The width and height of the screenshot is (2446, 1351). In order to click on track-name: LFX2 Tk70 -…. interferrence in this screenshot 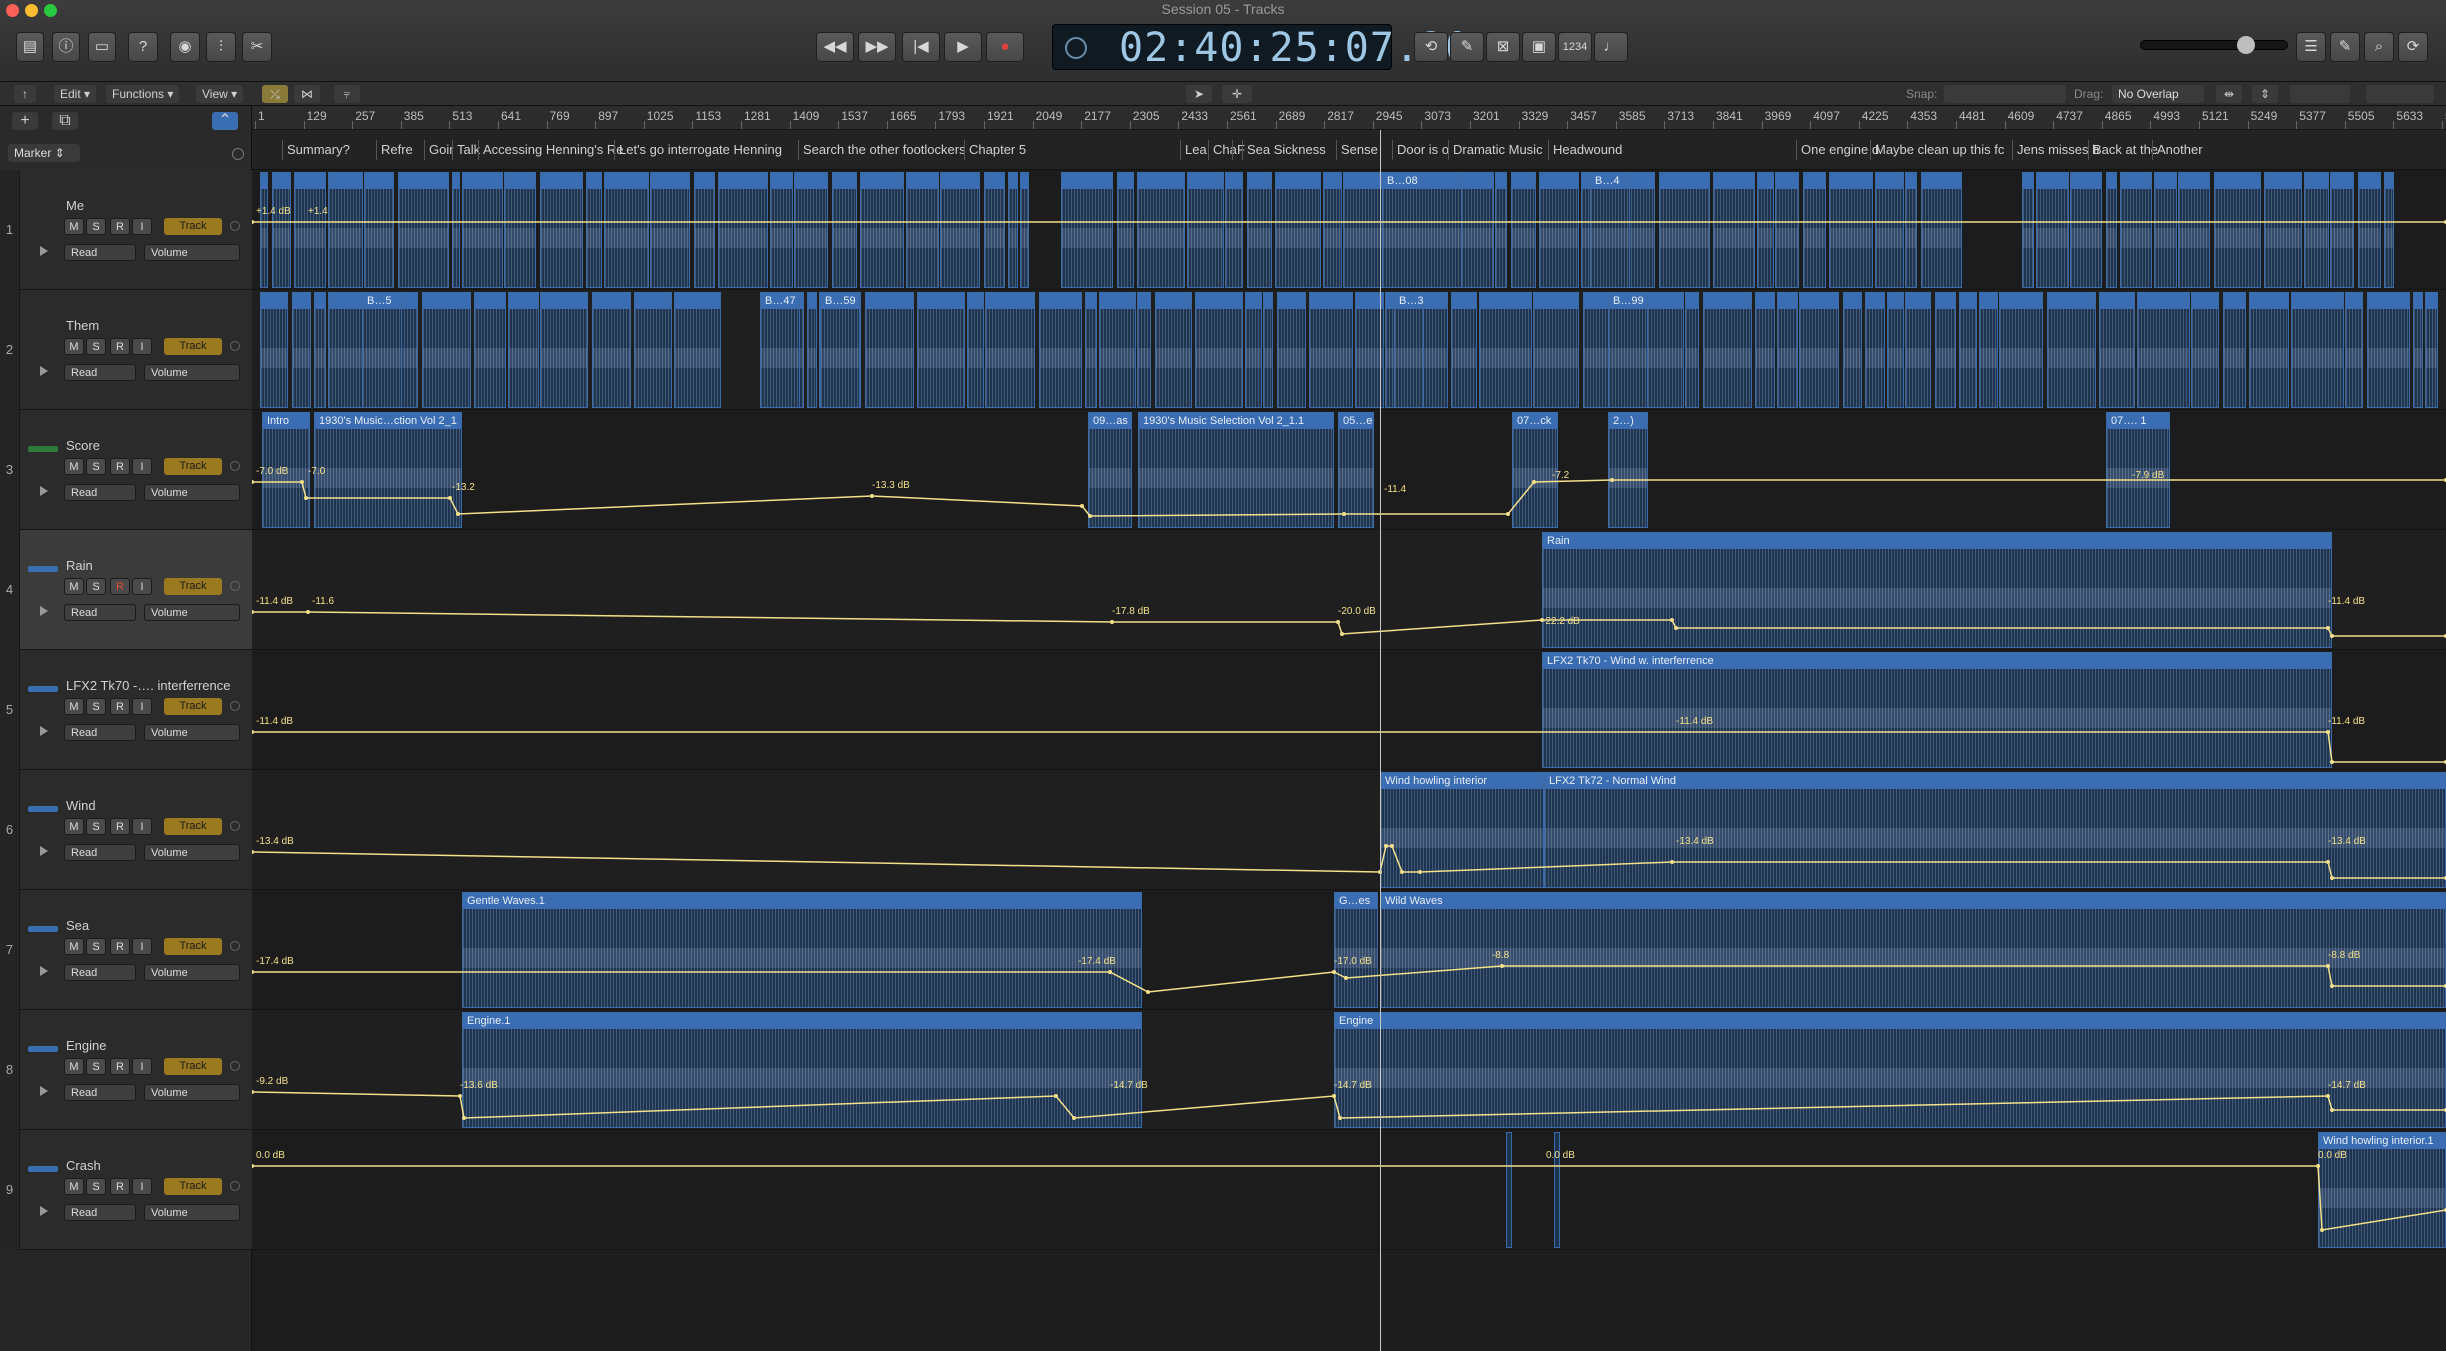, I will do `click(148, 685)`.